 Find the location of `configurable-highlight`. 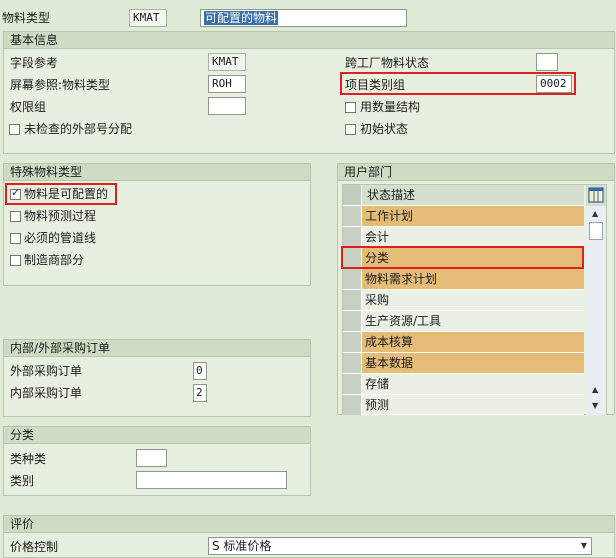

configurable-highlight is located at coordinates (61, 194).